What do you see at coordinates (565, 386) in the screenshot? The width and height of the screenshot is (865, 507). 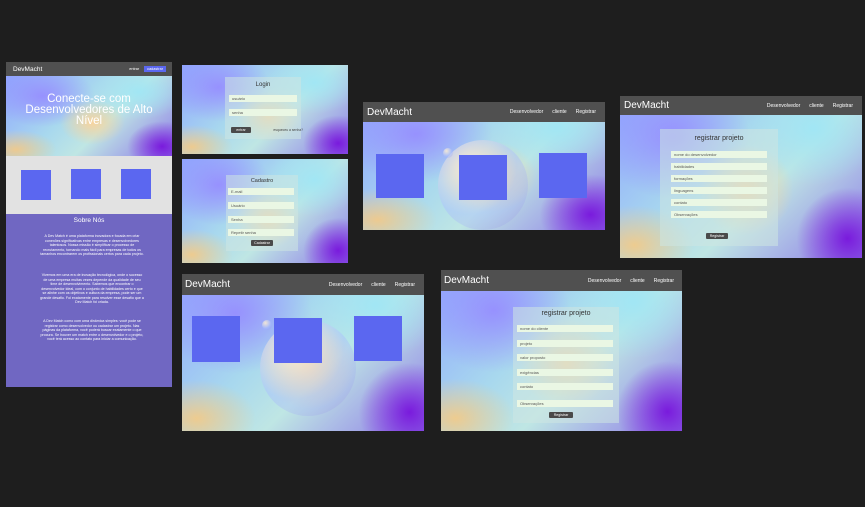 I see `client-contact-input: contato` at bounding box center [565, 386].